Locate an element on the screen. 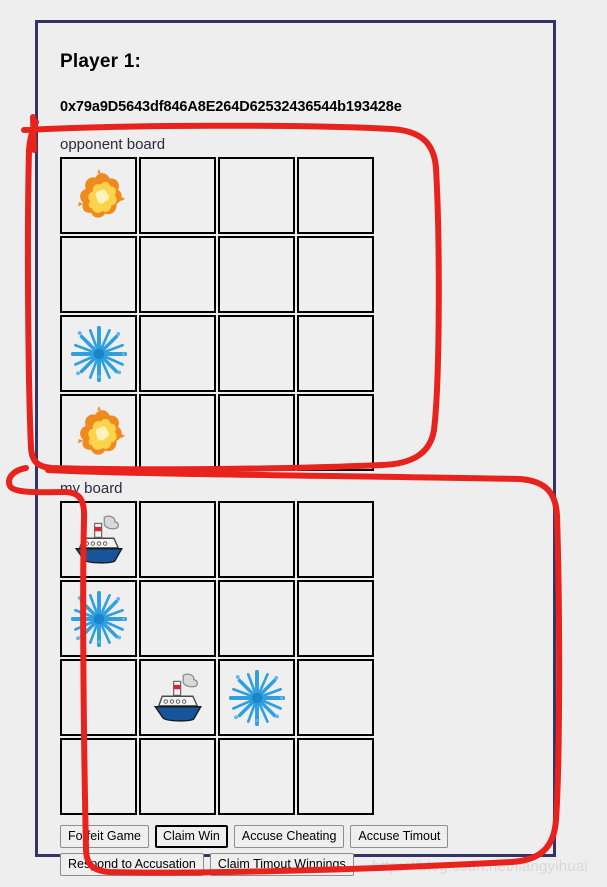 This screenshot has height=887, width=607. claim-timout-winnings-button: Claim Timout Winnings is located at coordinates (281, 864).